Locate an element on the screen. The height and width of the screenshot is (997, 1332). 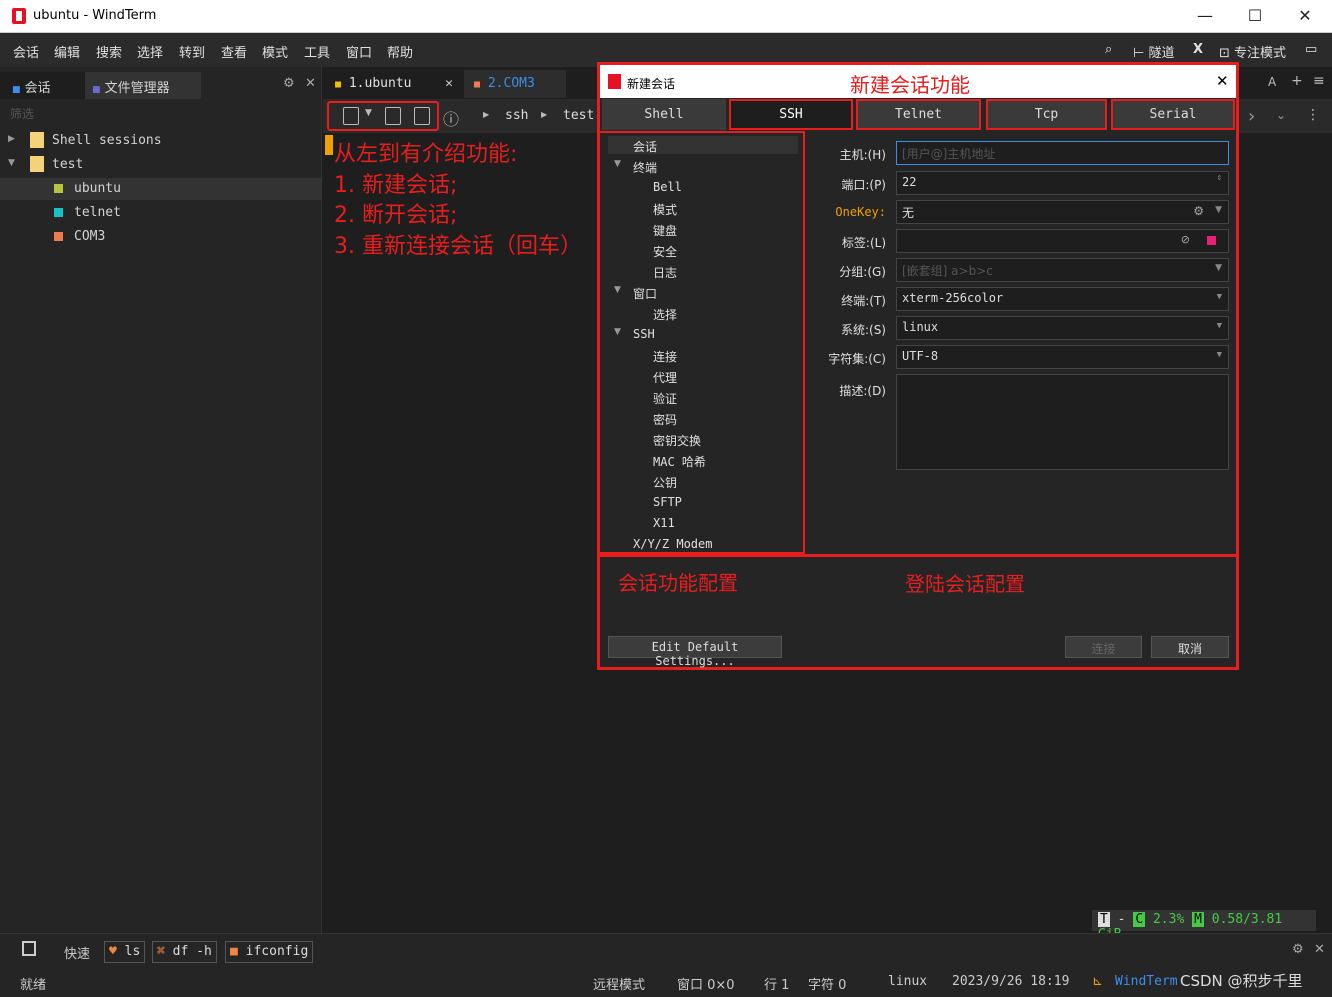
chevron-down-icon: ⌄ is located at coordinates (1281, 115).